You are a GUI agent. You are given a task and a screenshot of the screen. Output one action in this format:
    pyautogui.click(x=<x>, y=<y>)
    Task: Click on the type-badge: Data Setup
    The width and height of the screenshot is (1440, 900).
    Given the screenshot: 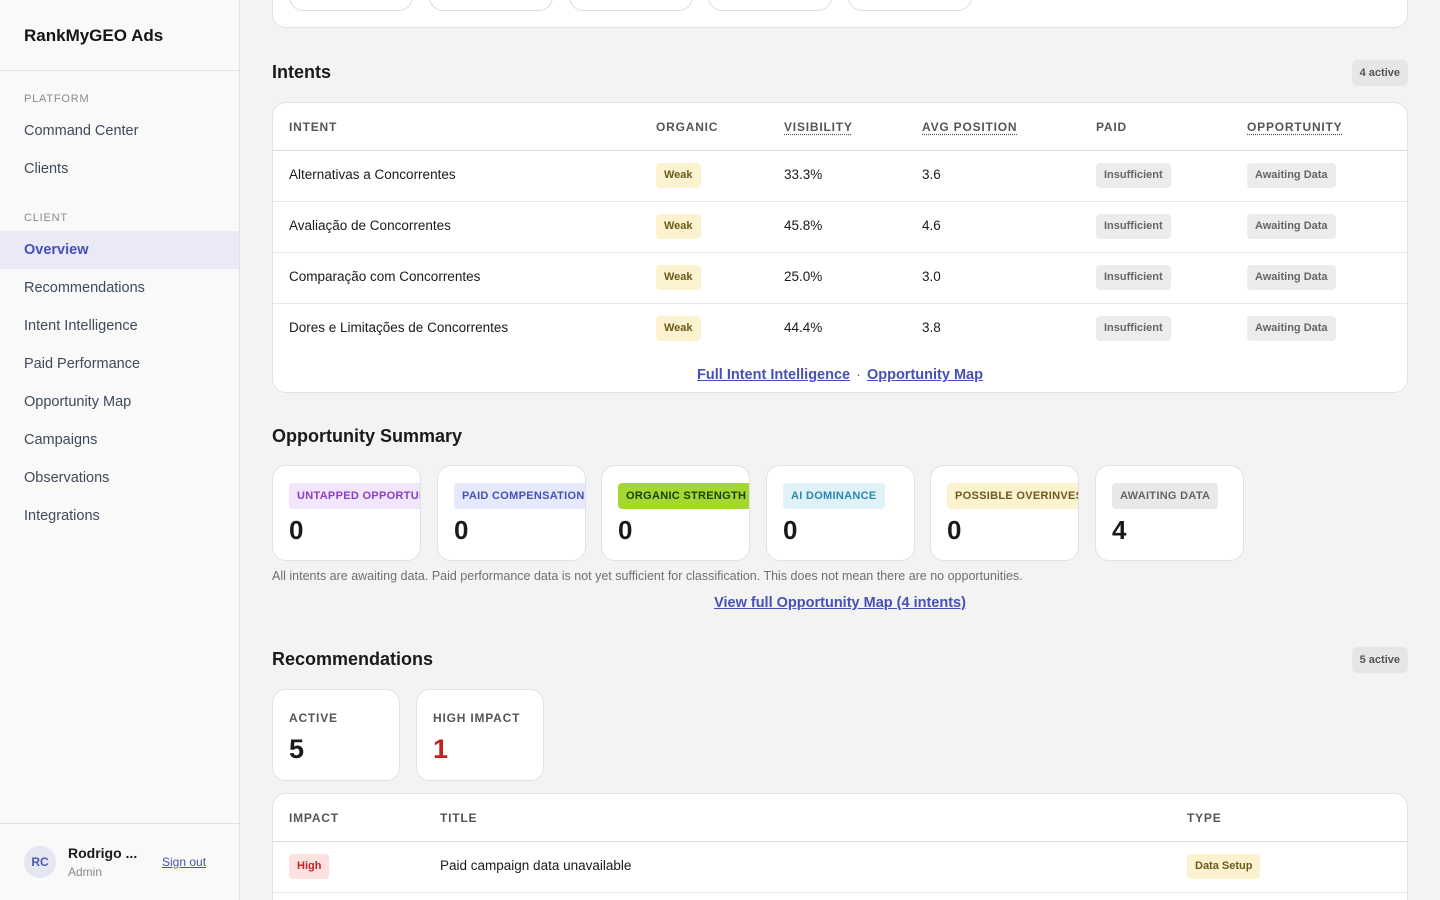 What is the action you would take?
    pyautogui.click(x=1224, y=866)
    